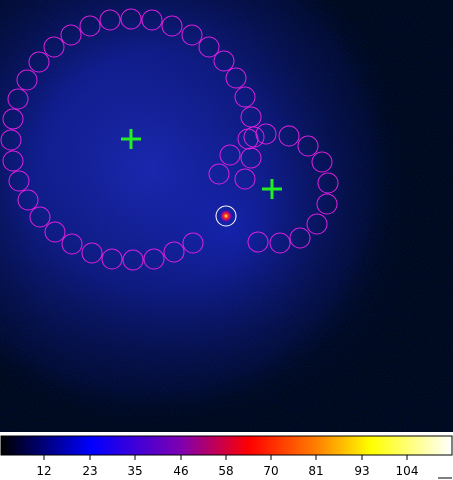 The height and width of the screenshot is (480, 453). I want to click on colorbar: 12 23 35 46 58 70 81 93 104, so click(226, 457).